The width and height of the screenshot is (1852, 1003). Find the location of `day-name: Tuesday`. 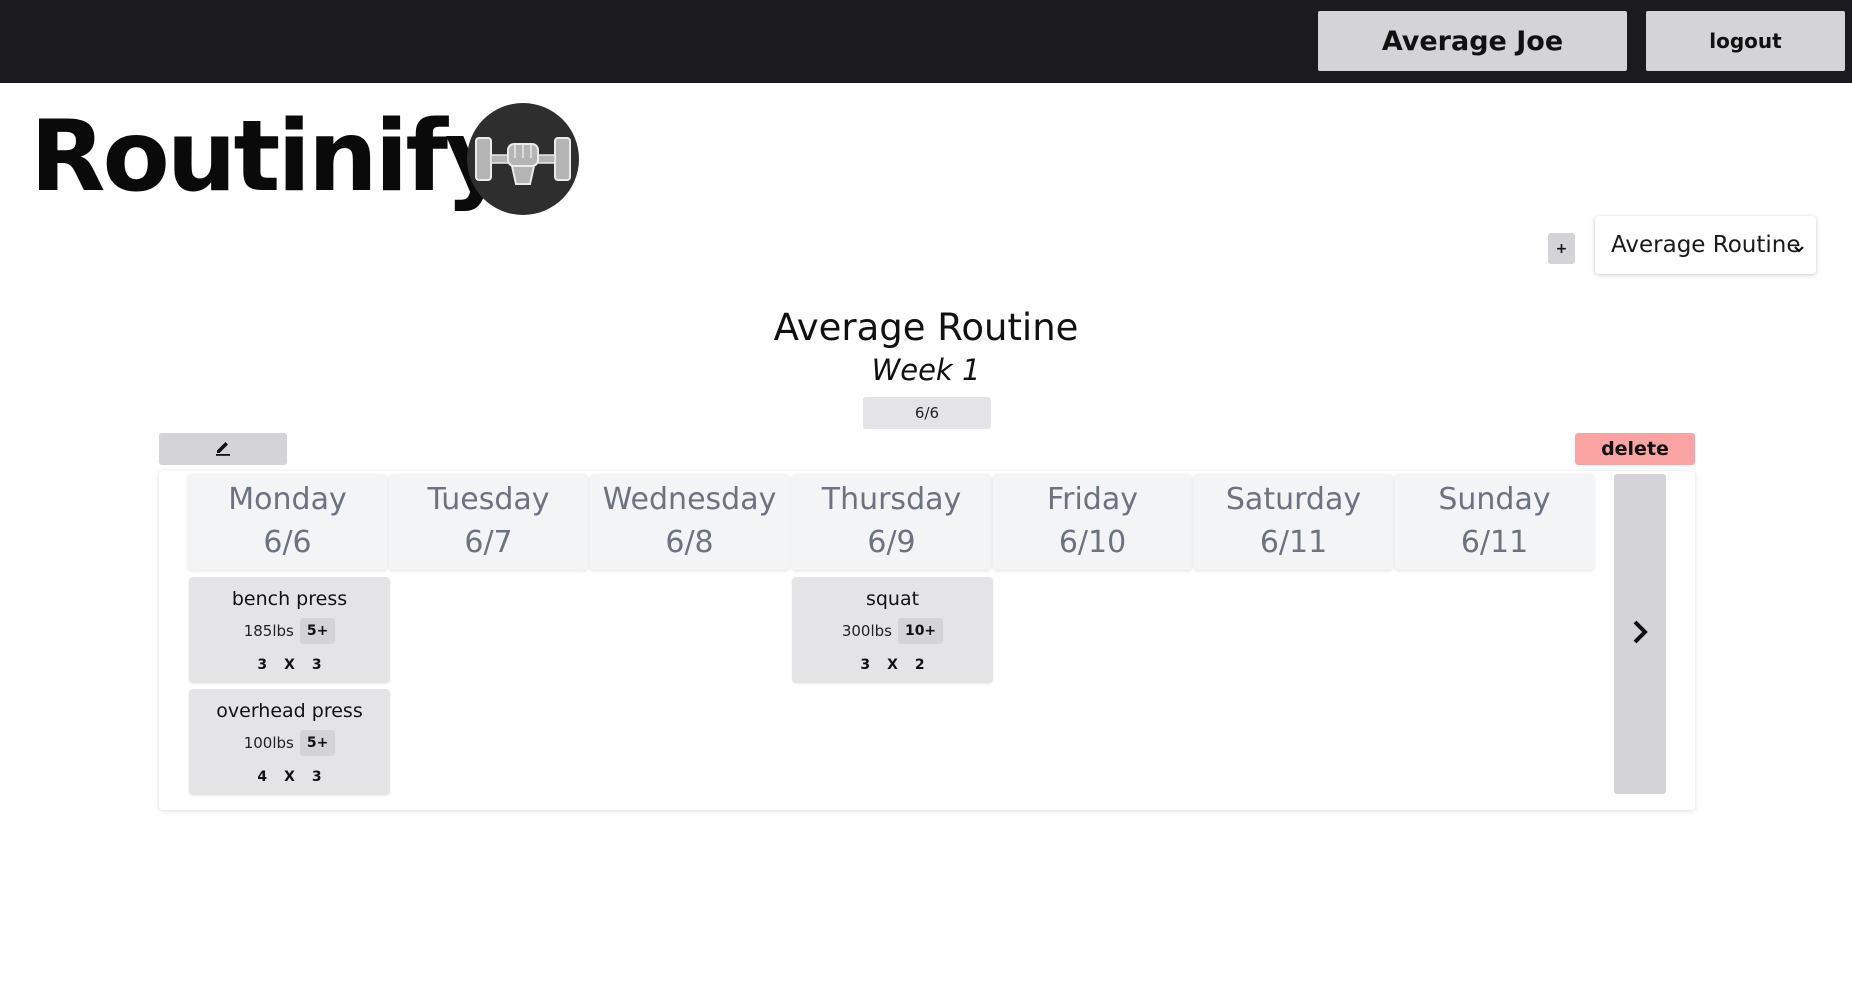

day-name: Tuesday is located at coordinates (488, 499).